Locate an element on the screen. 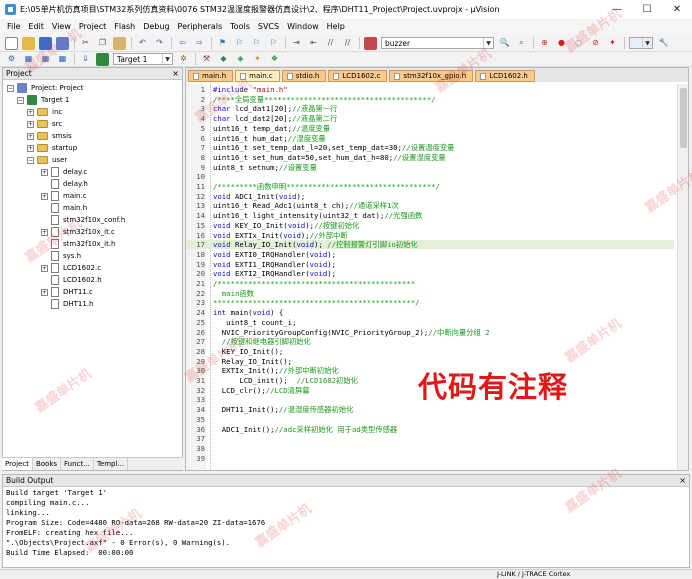  menu-tools: Tools is located at coordinates (240, 27).